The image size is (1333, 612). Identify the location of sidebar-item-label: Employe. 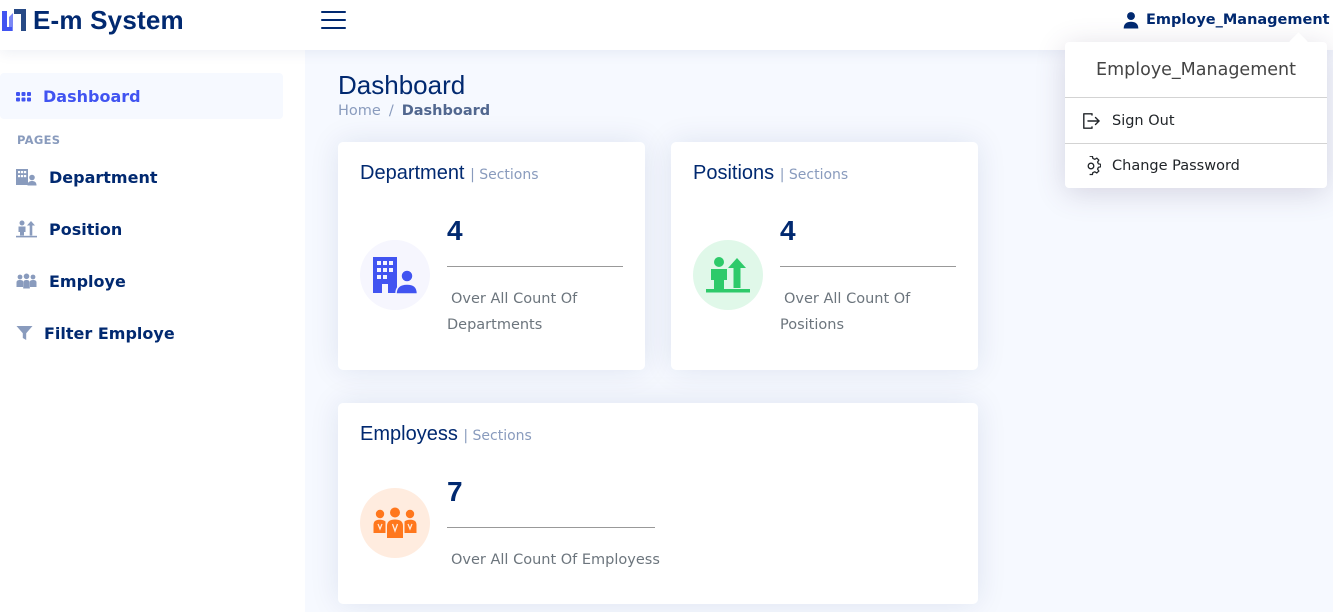
(87, 281).